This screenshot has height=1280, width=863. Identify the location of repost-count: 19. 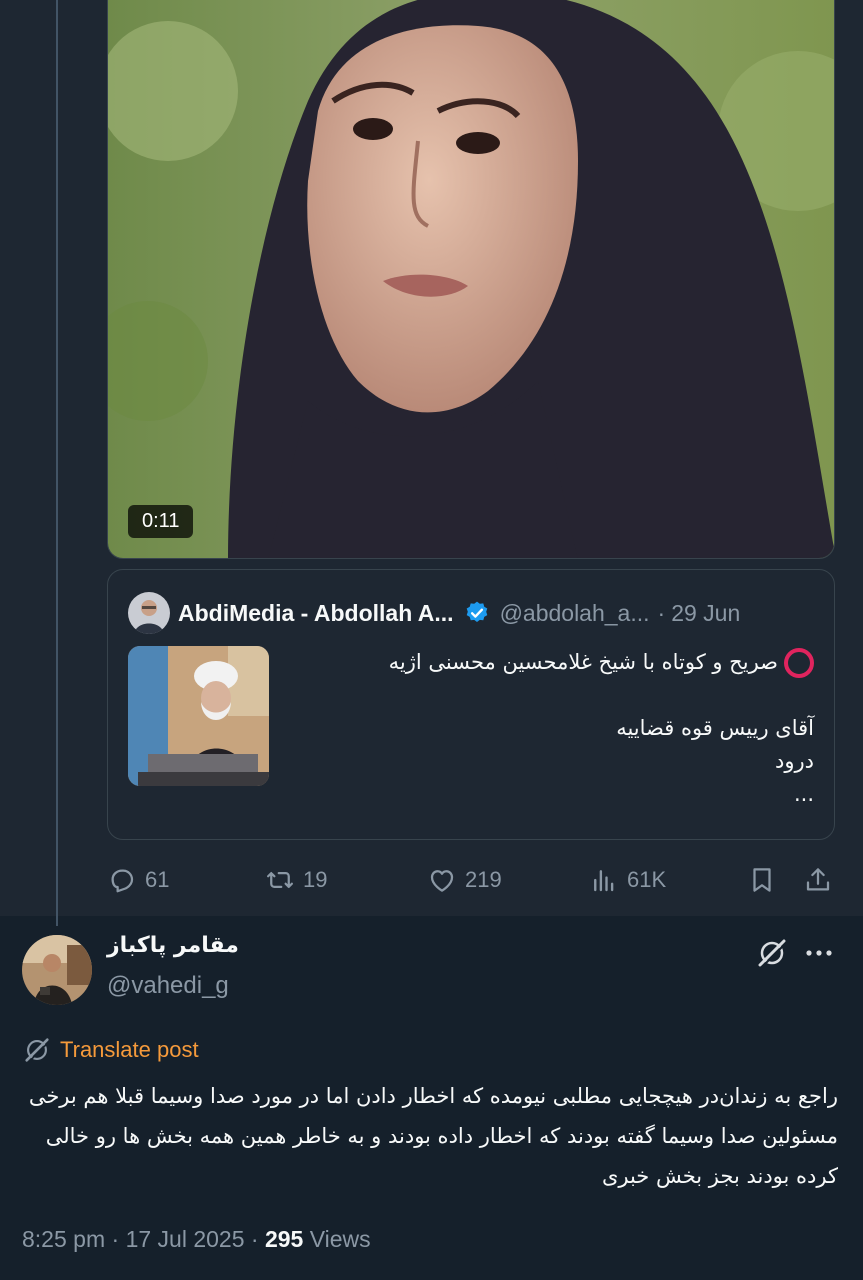
(315, 879).